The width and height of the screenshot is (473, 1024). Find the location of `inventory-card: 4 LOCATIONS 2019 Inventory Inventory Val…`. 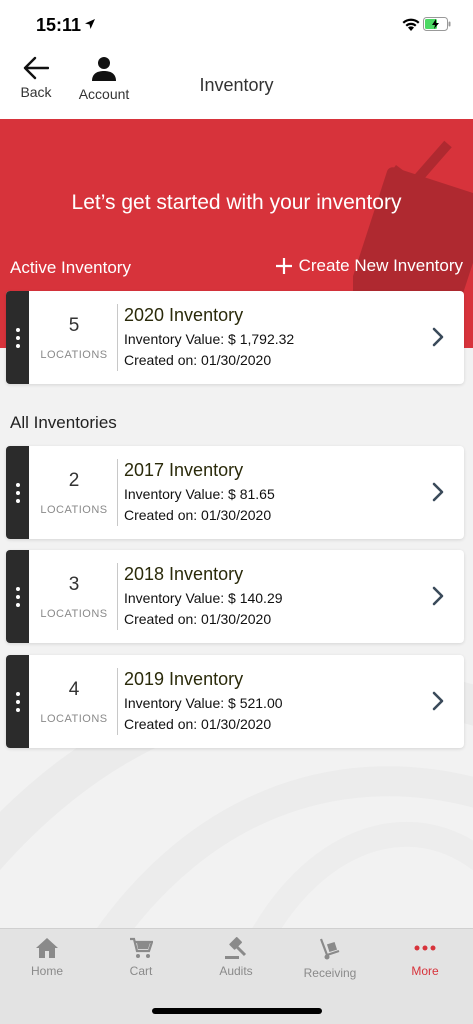

inventory-card: 4 LOCATIONS 2019 Inventory Inventory Val… is located at coordinates (235, 701).